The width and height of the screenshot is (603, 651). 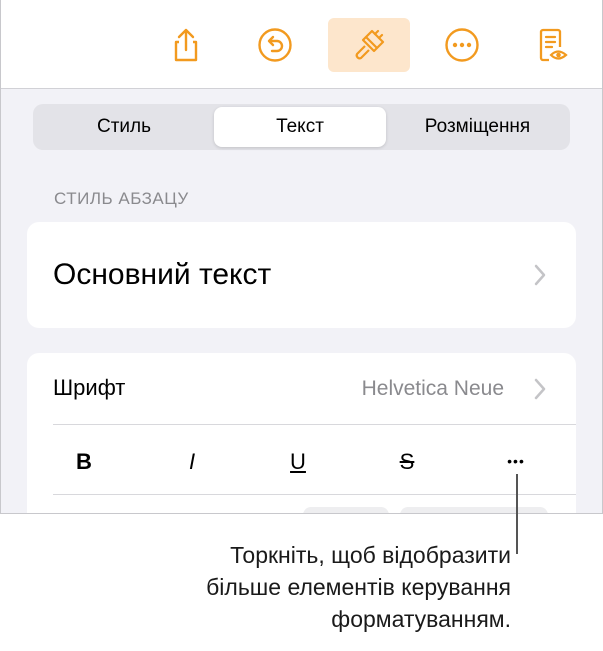 I want to click on undo-button, so click(x=275, y=45).